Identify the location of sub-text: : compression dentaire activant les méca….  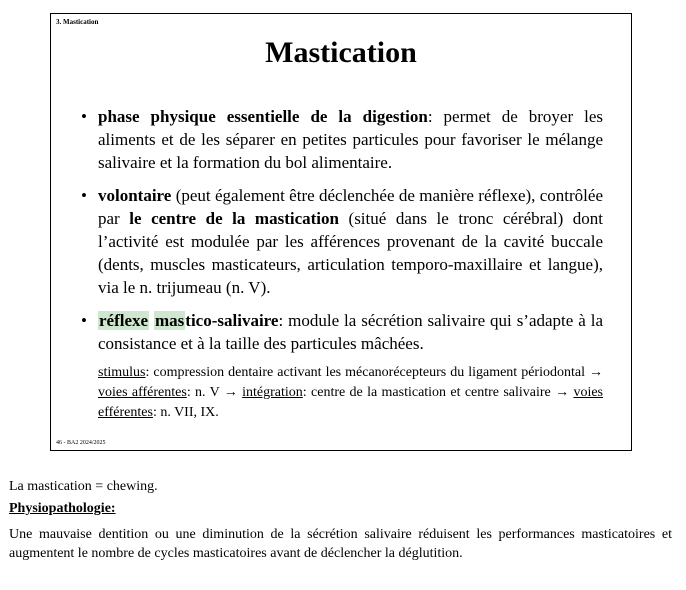
(374, 372).